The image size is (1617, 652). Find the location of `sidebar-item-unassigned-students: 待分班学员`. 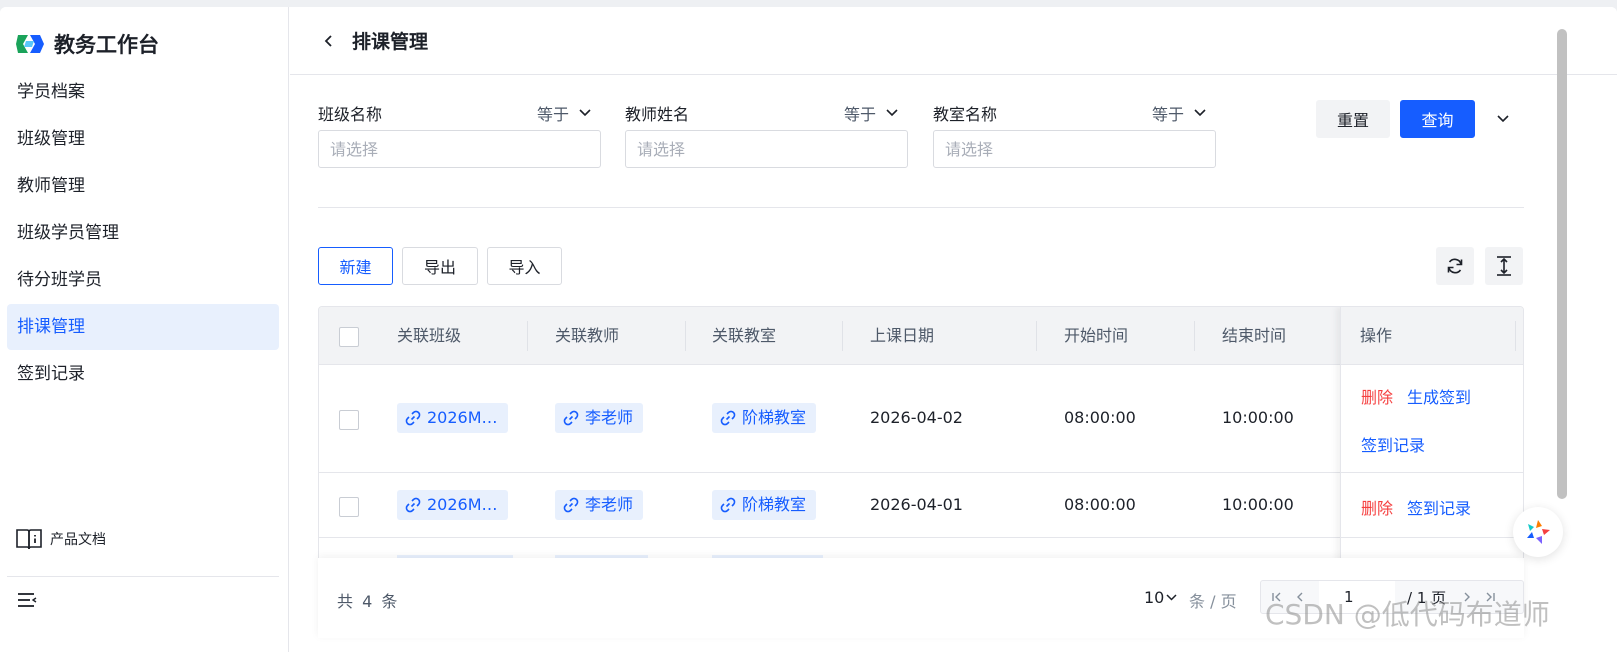

sidebar-item-unassigned-students: 待分班学员 is located at coordinates (143, 280).